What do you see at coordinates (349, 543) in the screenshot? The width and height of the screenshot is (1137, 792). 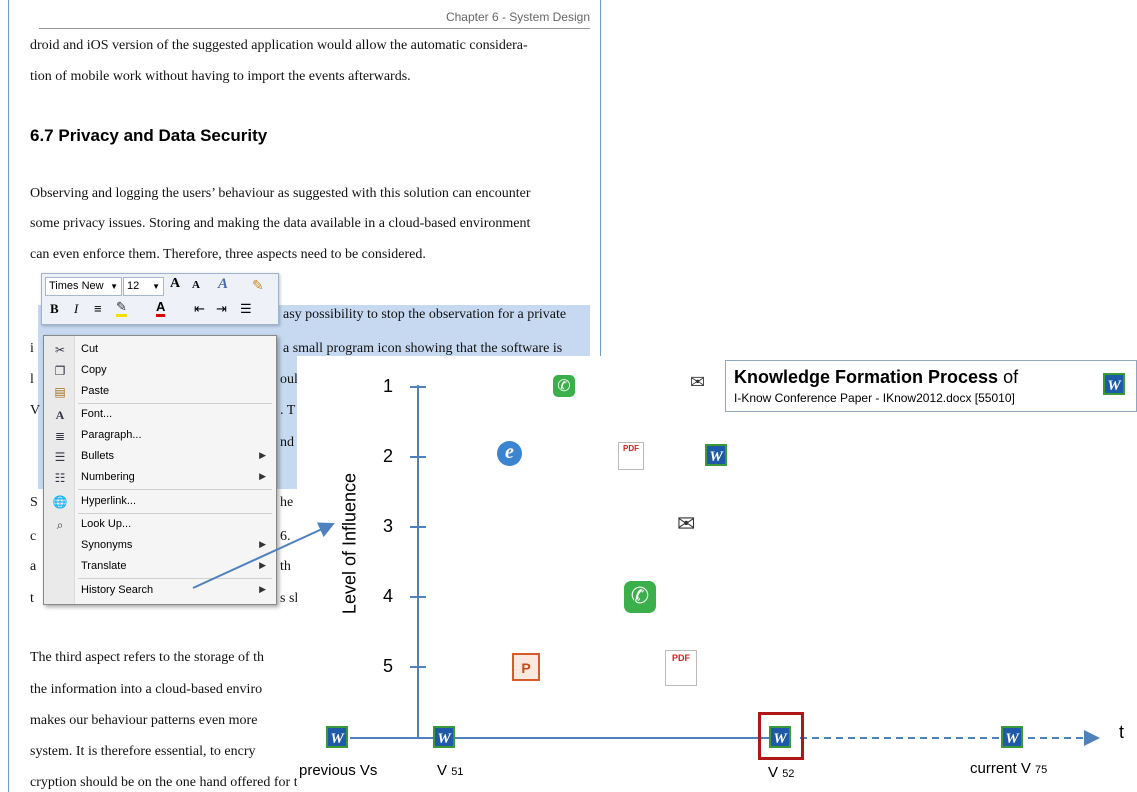 I see `y-axis-label: Level of Influence` at bounding box center [349, 543].